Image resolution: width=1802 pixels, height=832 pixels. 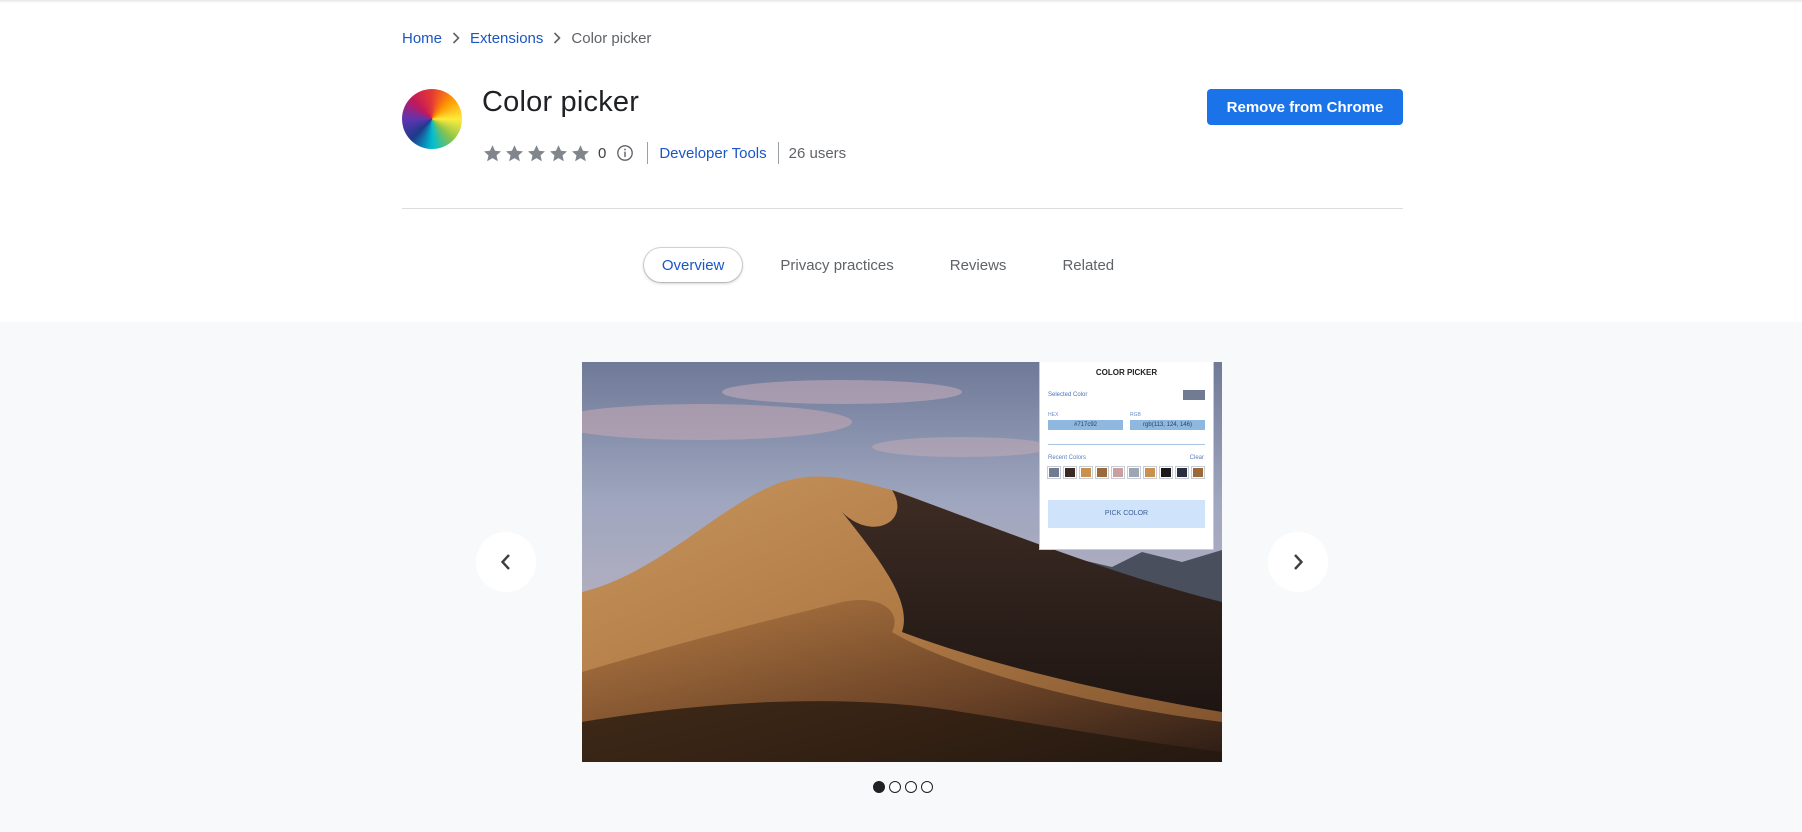 I want to click on tab-reviews: Reviews, so click(x=978, y=265).